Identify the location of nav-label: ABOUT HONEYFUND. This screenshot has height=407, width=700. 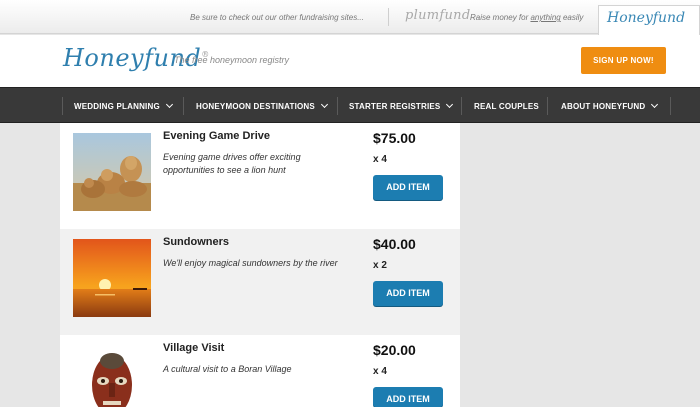
(603, 106).